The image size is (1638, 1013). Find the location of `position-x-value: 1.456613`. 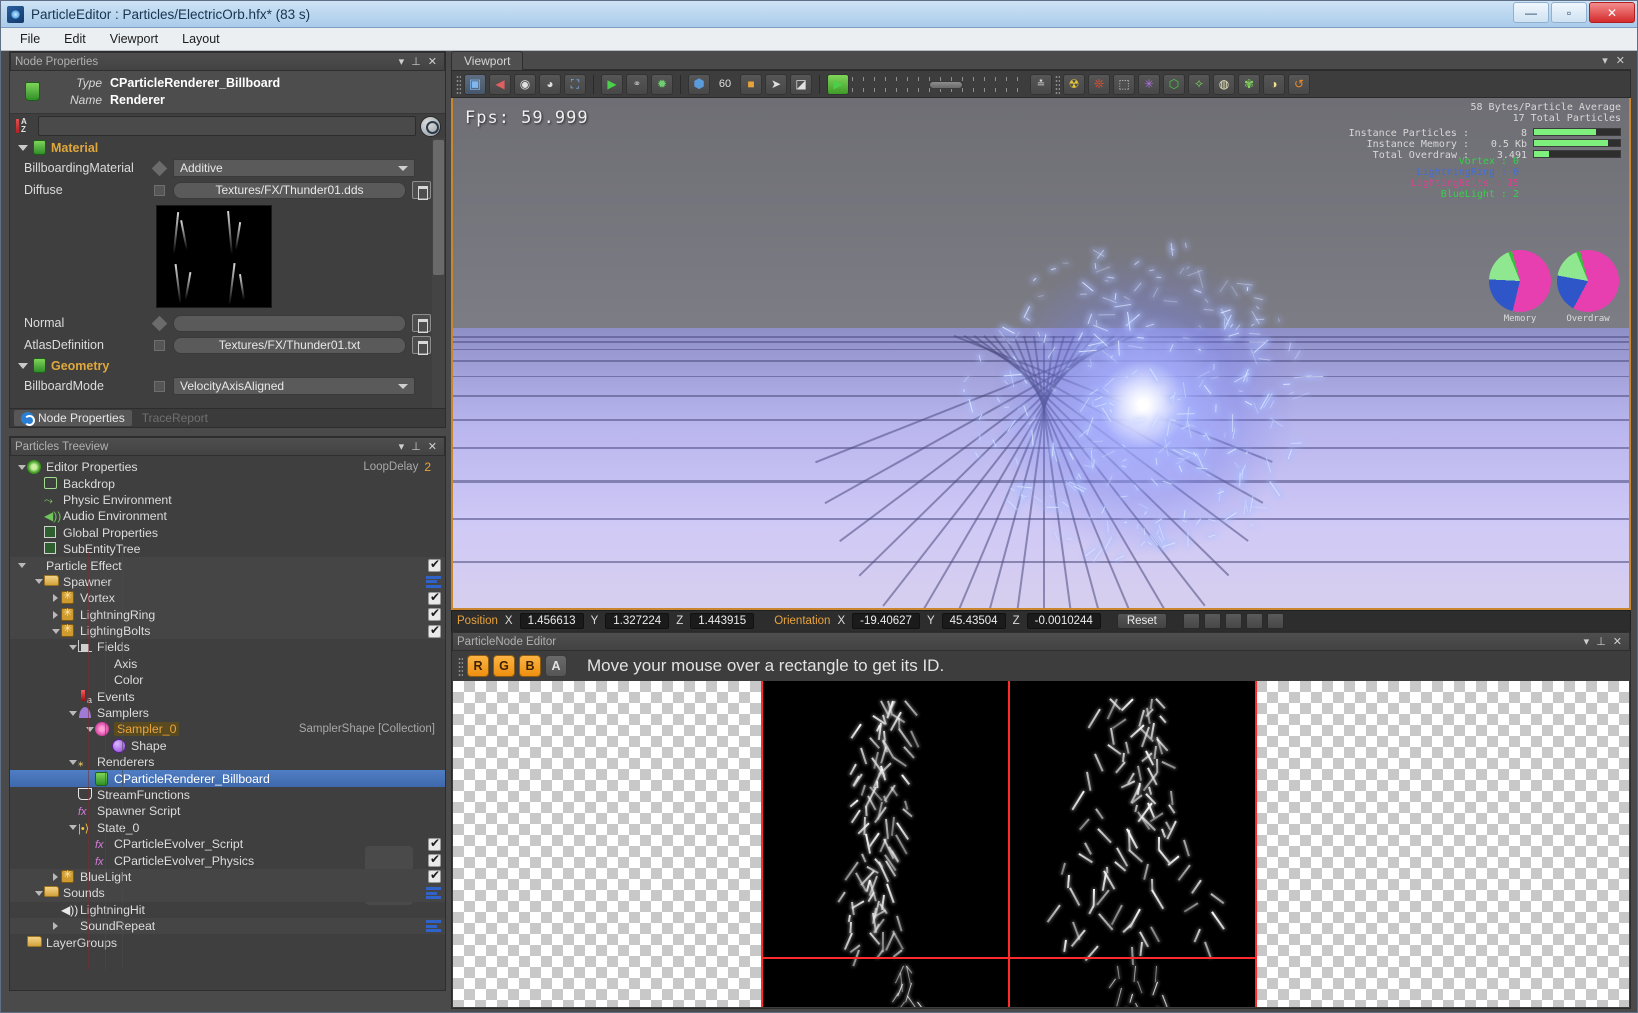

position-x-value: 1.456613 is located at coordinates (551, 621).